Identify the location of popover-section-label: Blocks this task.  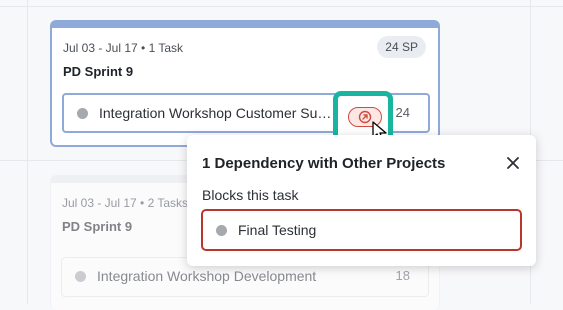
(250, 195).